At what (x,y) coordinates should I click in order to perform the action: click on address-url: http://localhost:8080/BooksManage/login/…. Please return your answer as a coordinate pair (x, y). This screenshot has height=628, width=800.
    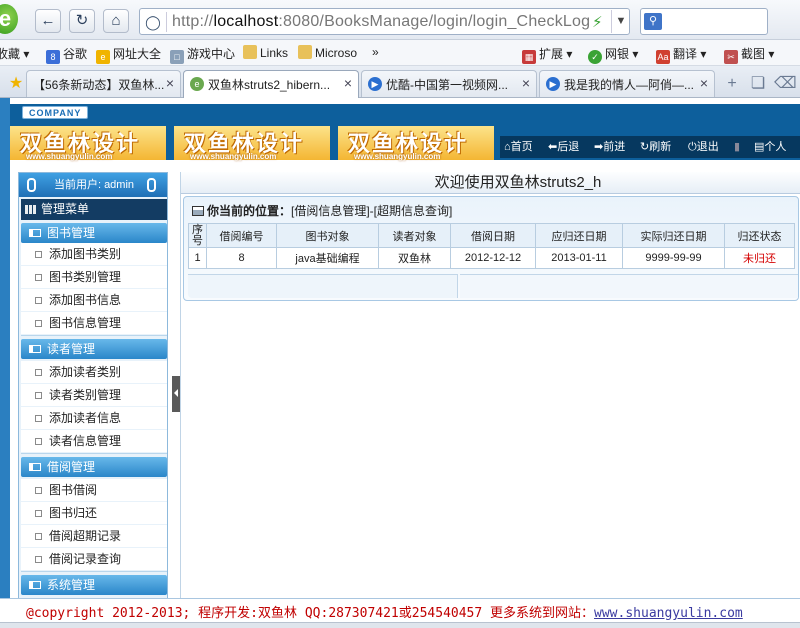
    Looking at the image, I should click on (381, 22).